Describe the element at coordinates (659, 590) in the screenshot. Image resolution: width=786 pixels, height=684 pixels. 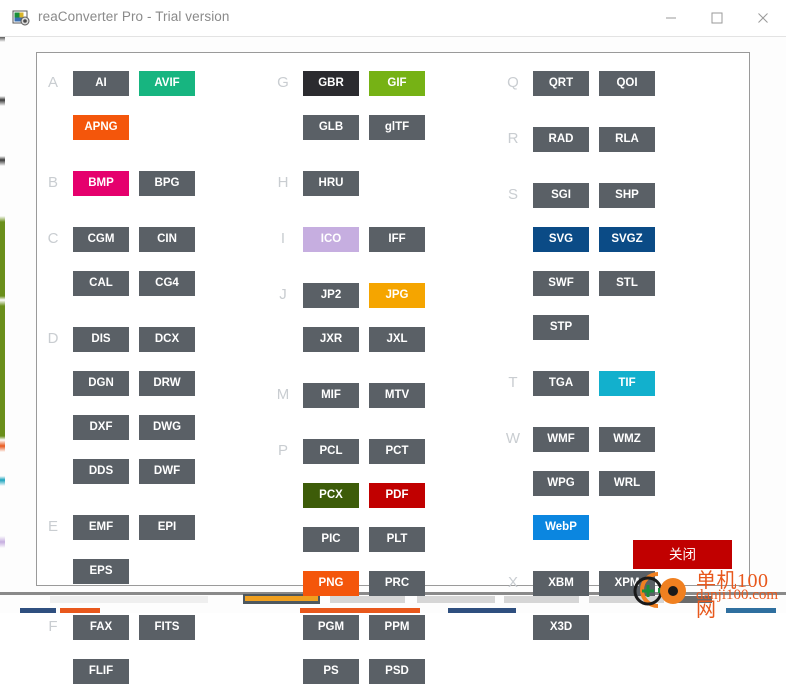
I see `watermark-logo-icon` at that location.